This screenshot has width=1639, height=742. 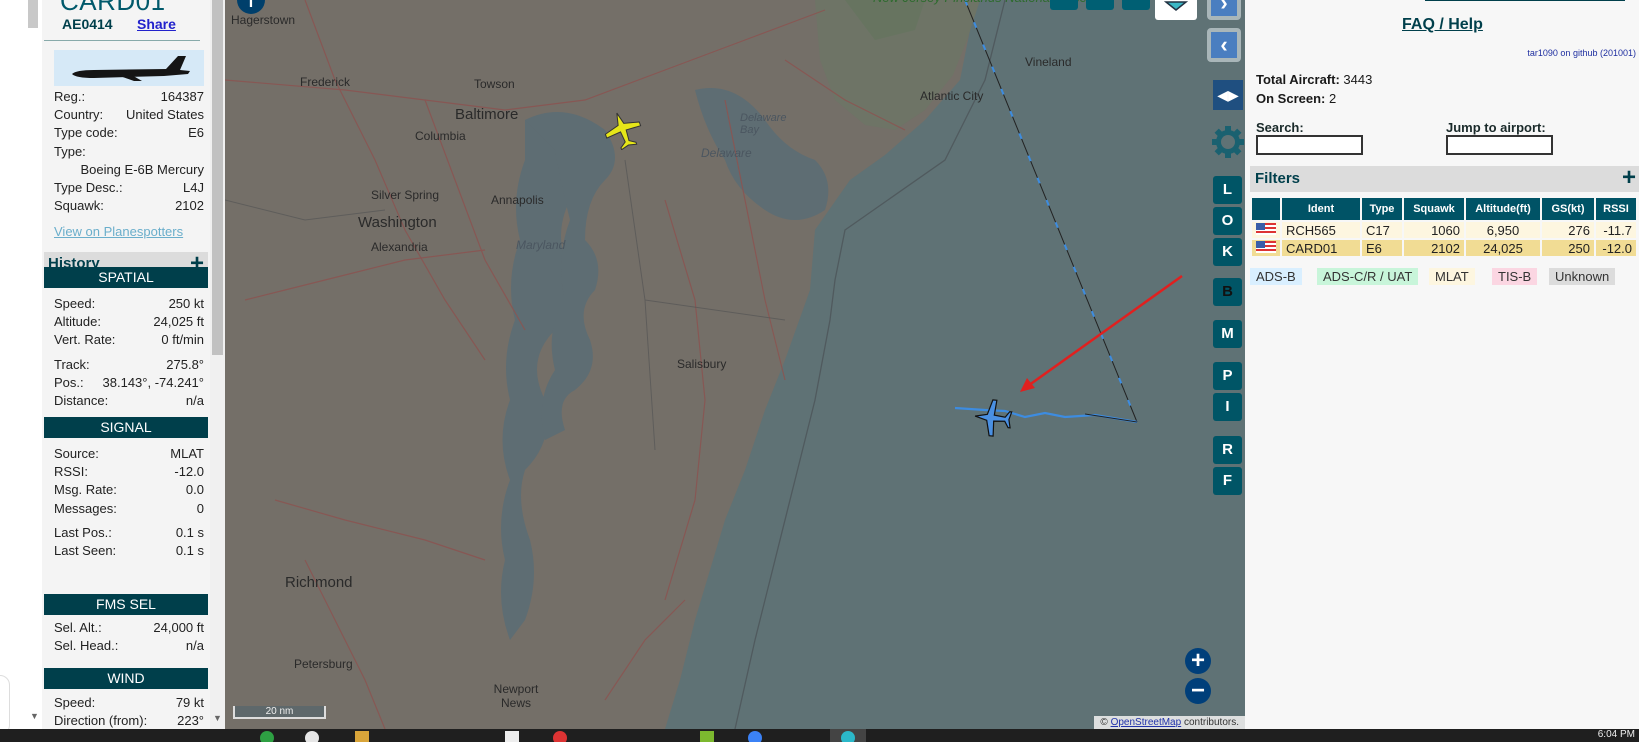 What do you see at coordinates (1296, 98) in the screenshot?
I see `on-screen: On Screen: 2` at bounding box center [1296, 98].